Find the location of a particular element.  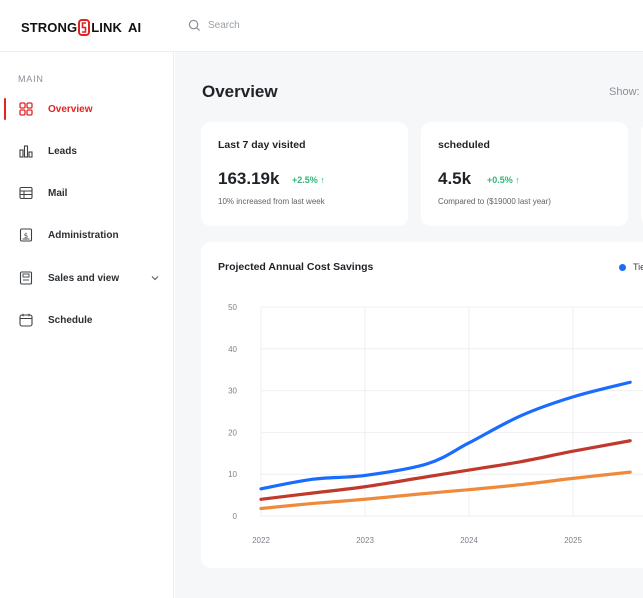

x-tick-label: 2024 is located at coordinates (469, 540).